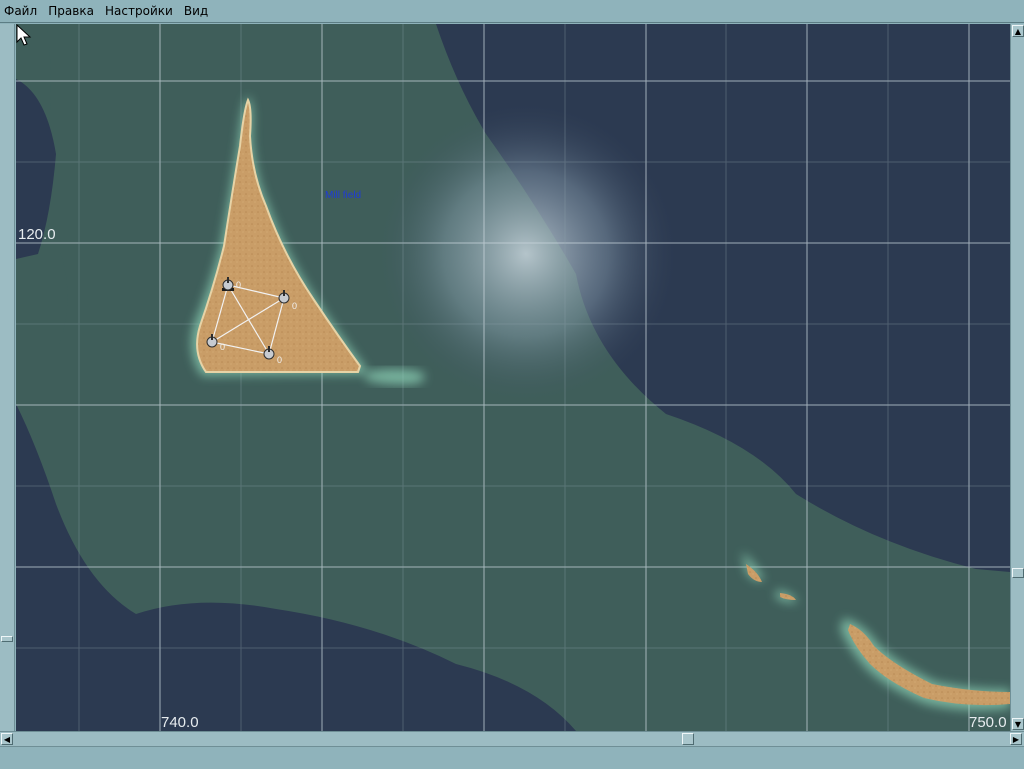  I want to click on status-bar, so click(512, 757).